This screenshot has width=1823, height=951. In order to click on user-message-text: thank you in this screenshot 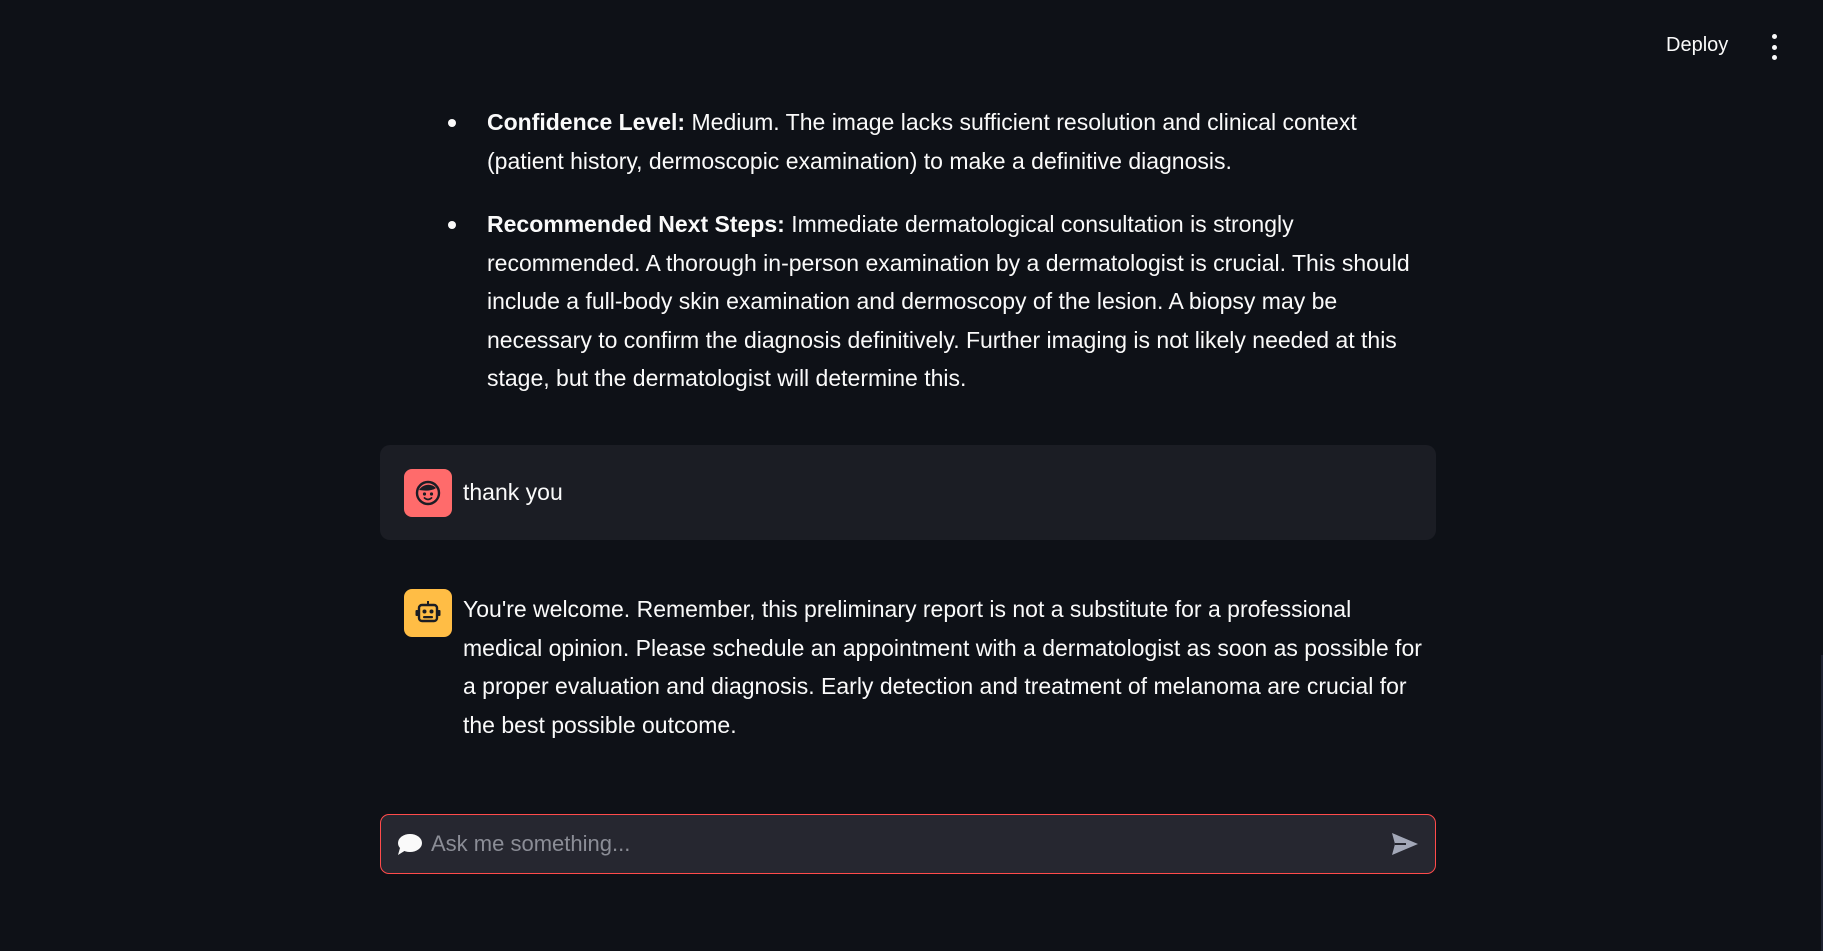, I will do `click(513, 492)`.